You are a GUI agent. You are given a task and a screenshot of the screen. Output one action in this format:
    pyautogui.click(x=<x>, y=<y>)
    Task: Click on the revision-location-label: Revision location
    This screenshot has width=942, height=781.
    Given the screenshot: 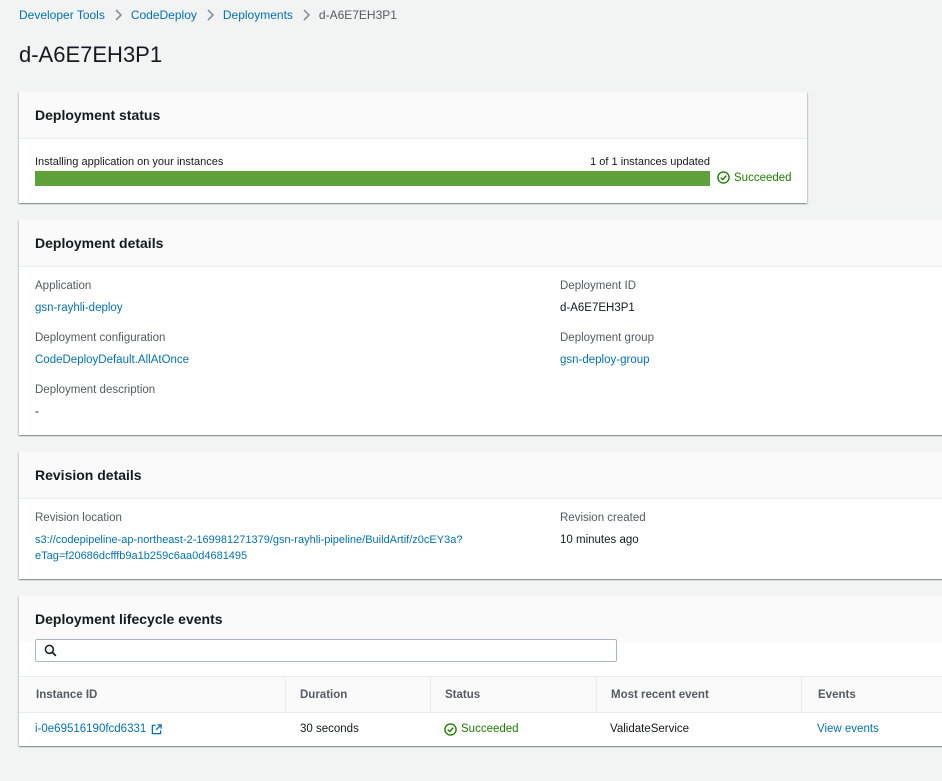 What is the action you would take?
    pyautogui.click(x=78, y=518)
    